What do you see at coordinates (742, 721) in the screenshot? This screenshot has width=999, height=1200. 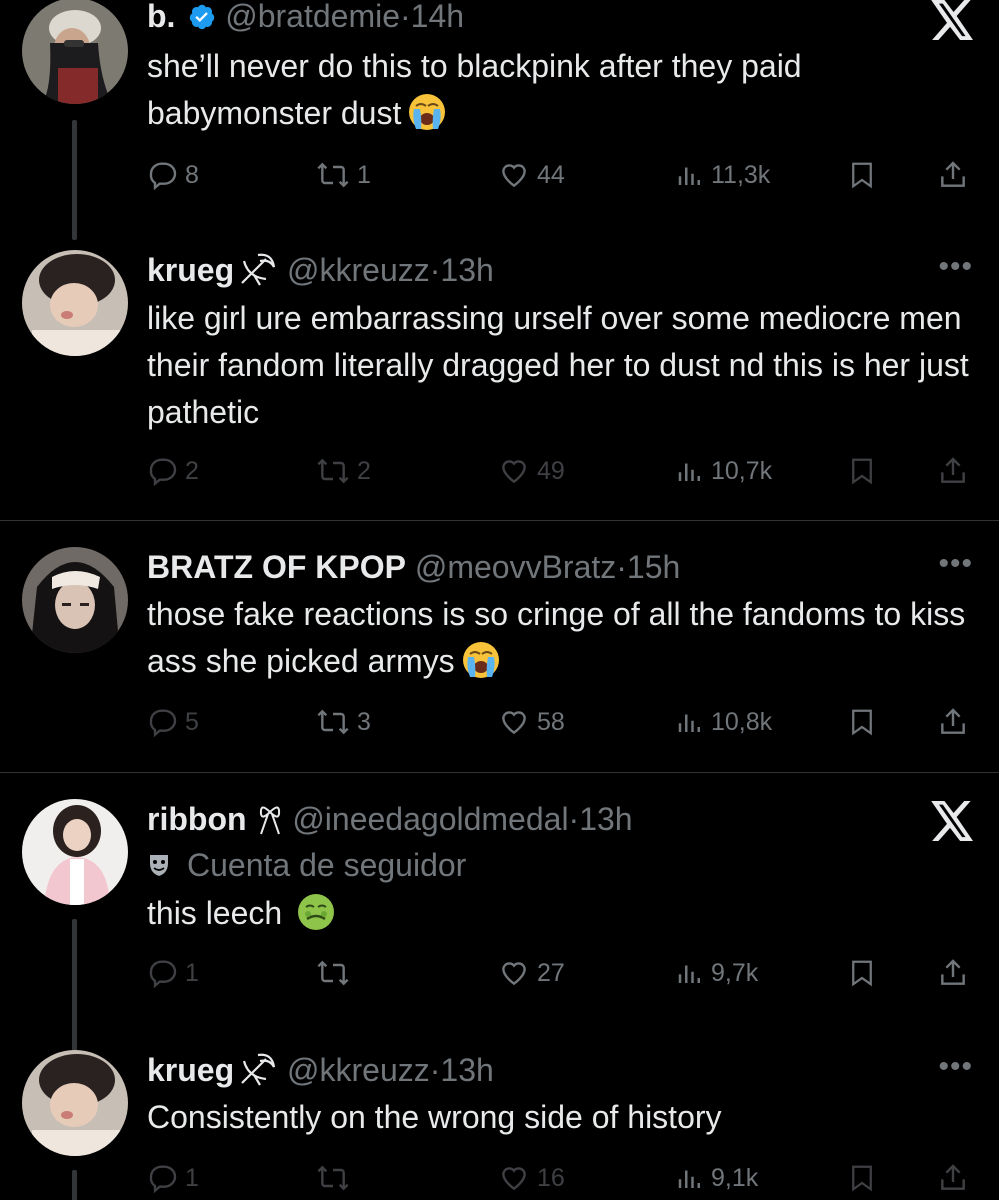 I see `views-count: 10,8k` at bounding box center [742, 721].